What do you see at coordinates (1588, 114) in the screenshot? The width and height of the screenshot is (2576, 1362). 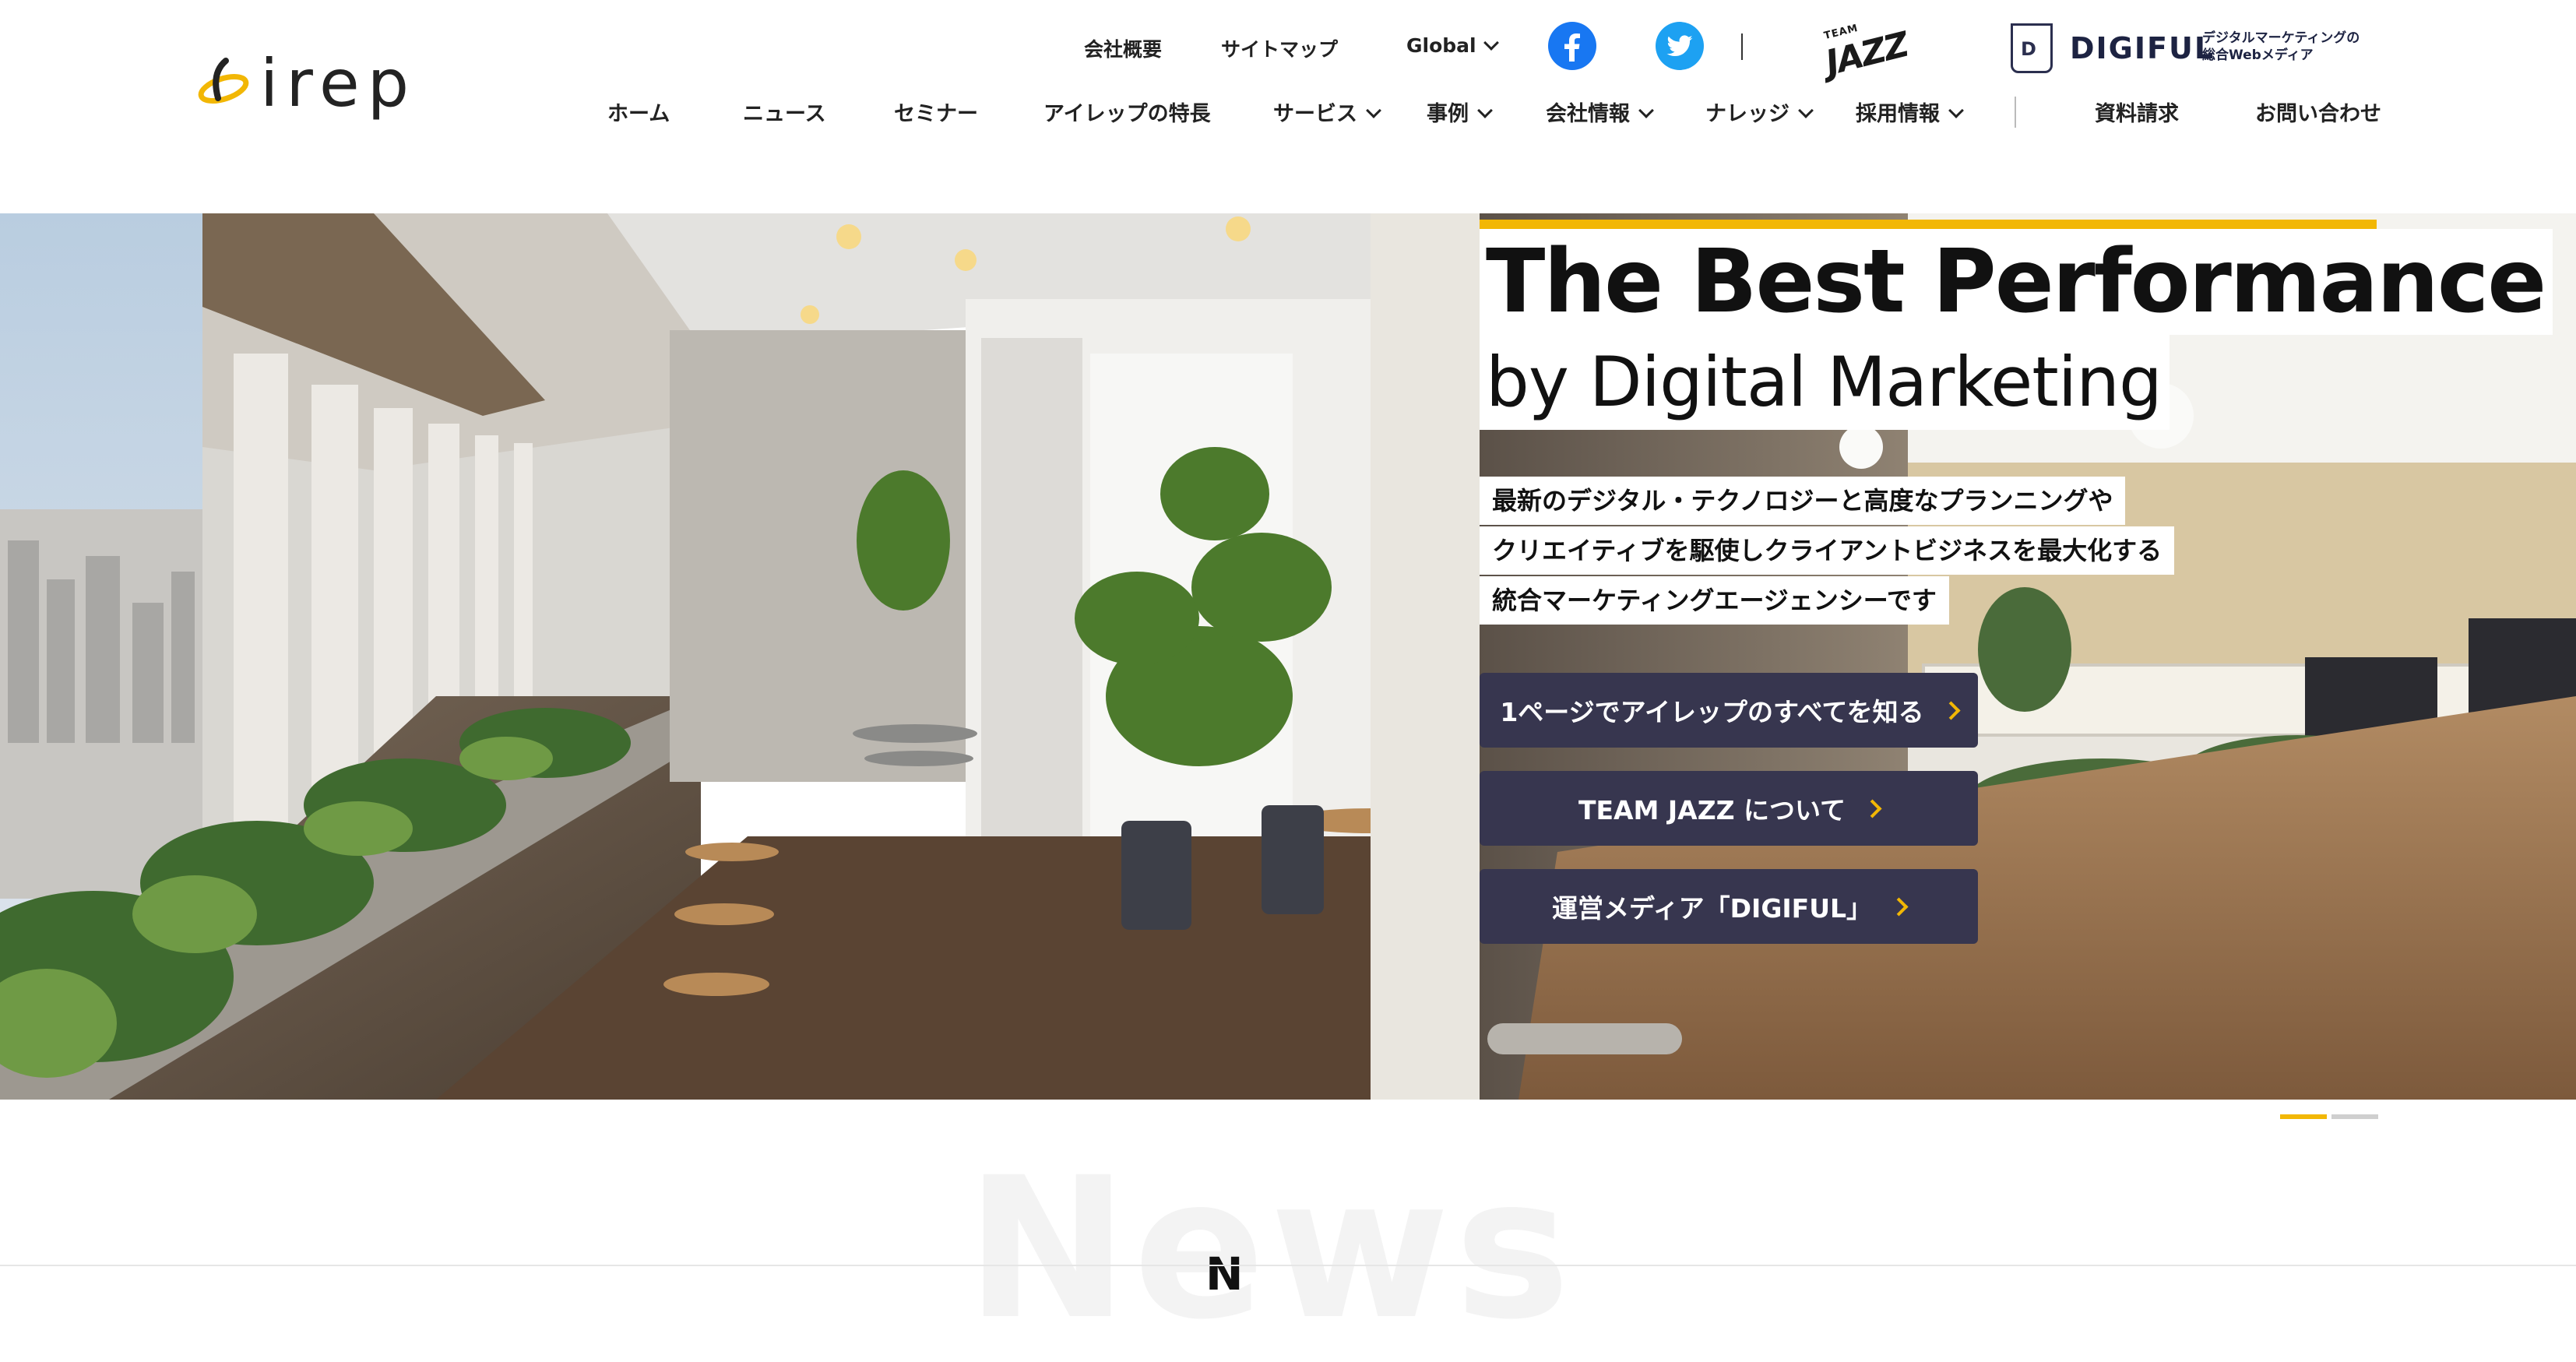 I see `nav-label-company: 会社情報` at bounding box center [1588, 114].